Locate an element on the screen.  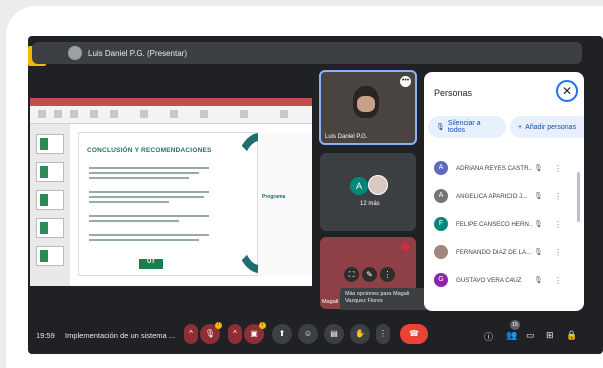
ppt-ribbon is located at coordinates (171, 111).